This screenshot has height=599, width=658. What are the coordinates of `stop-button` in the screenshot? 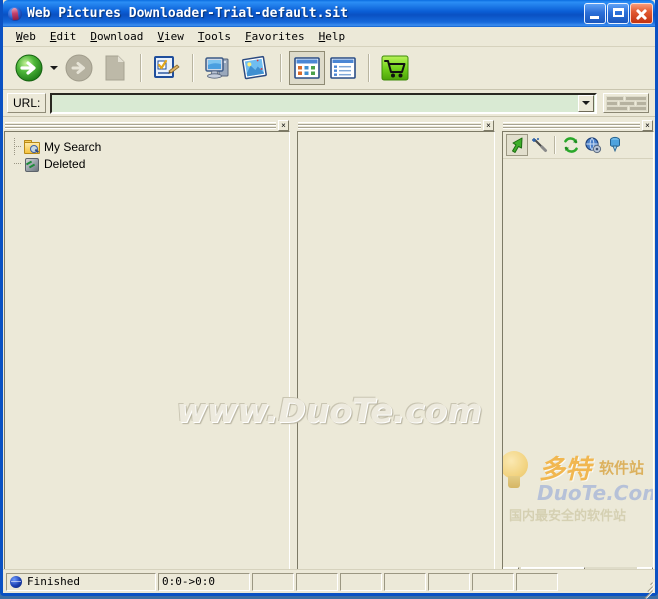 It's located at (79, 68).